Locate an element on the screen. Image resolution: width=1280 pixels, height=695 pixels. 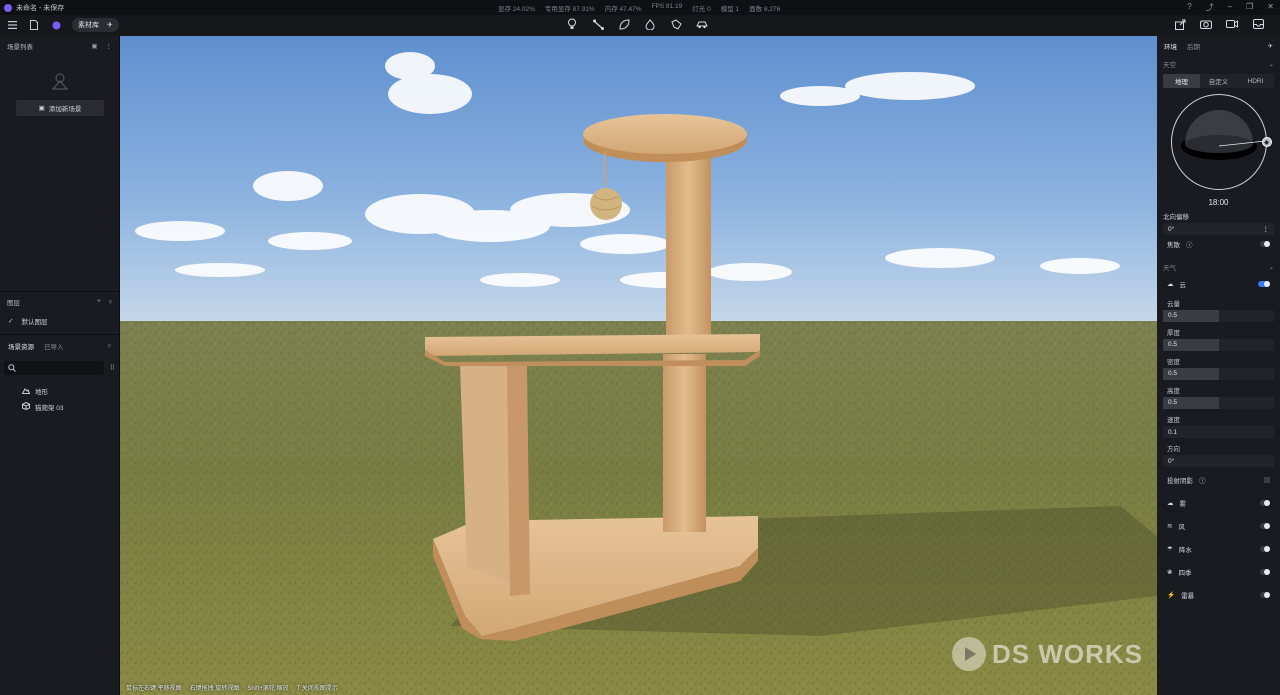
sky-mode-geo: 地理 is located at coordinates (1181, 81).